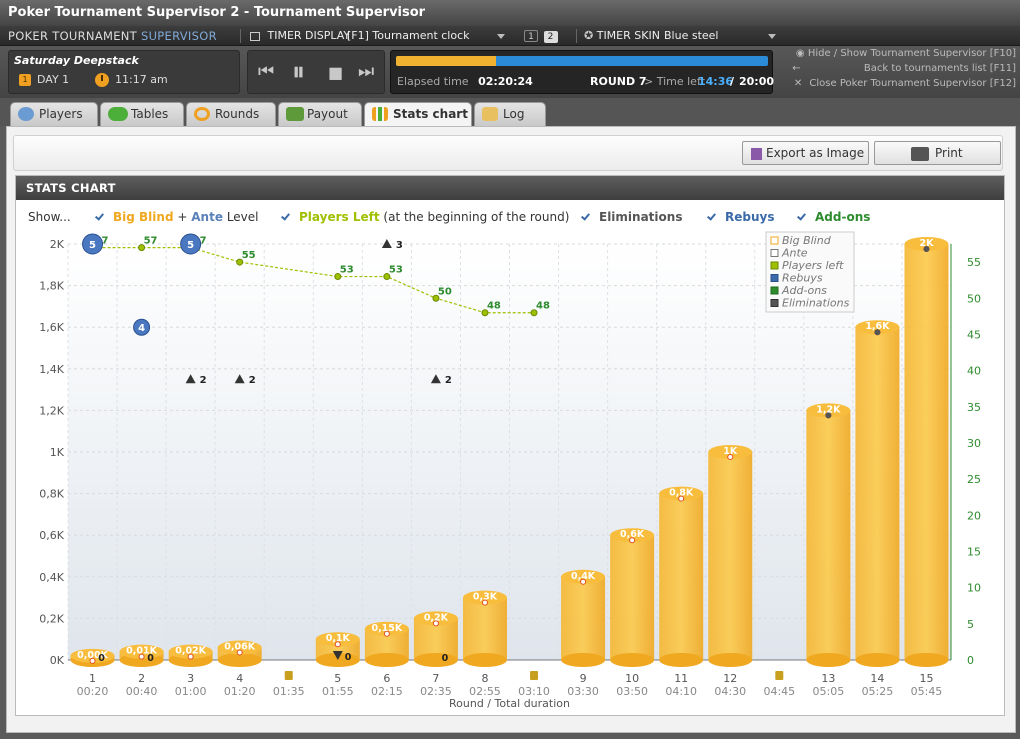  Describe the element at coordinates (399, 245) in the screenshot. I see `elim-label: 3` at that location.